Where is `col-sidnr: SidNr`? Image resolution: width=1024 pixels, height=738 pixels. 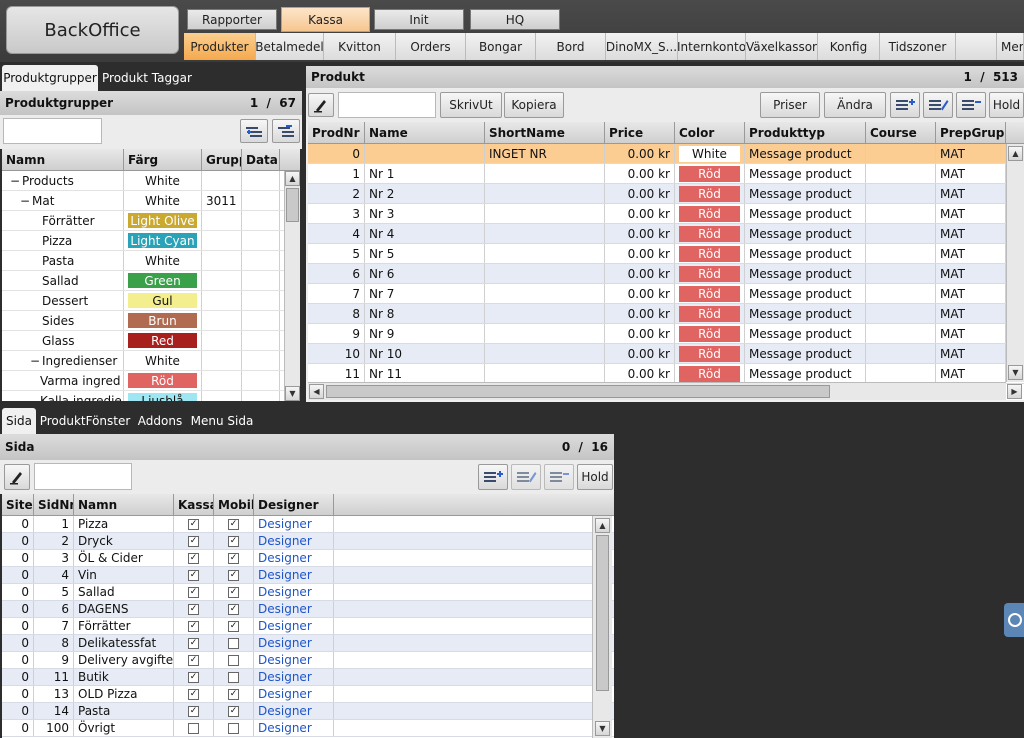
col-sidnr: SidNr is located at coordinates (54, 504).